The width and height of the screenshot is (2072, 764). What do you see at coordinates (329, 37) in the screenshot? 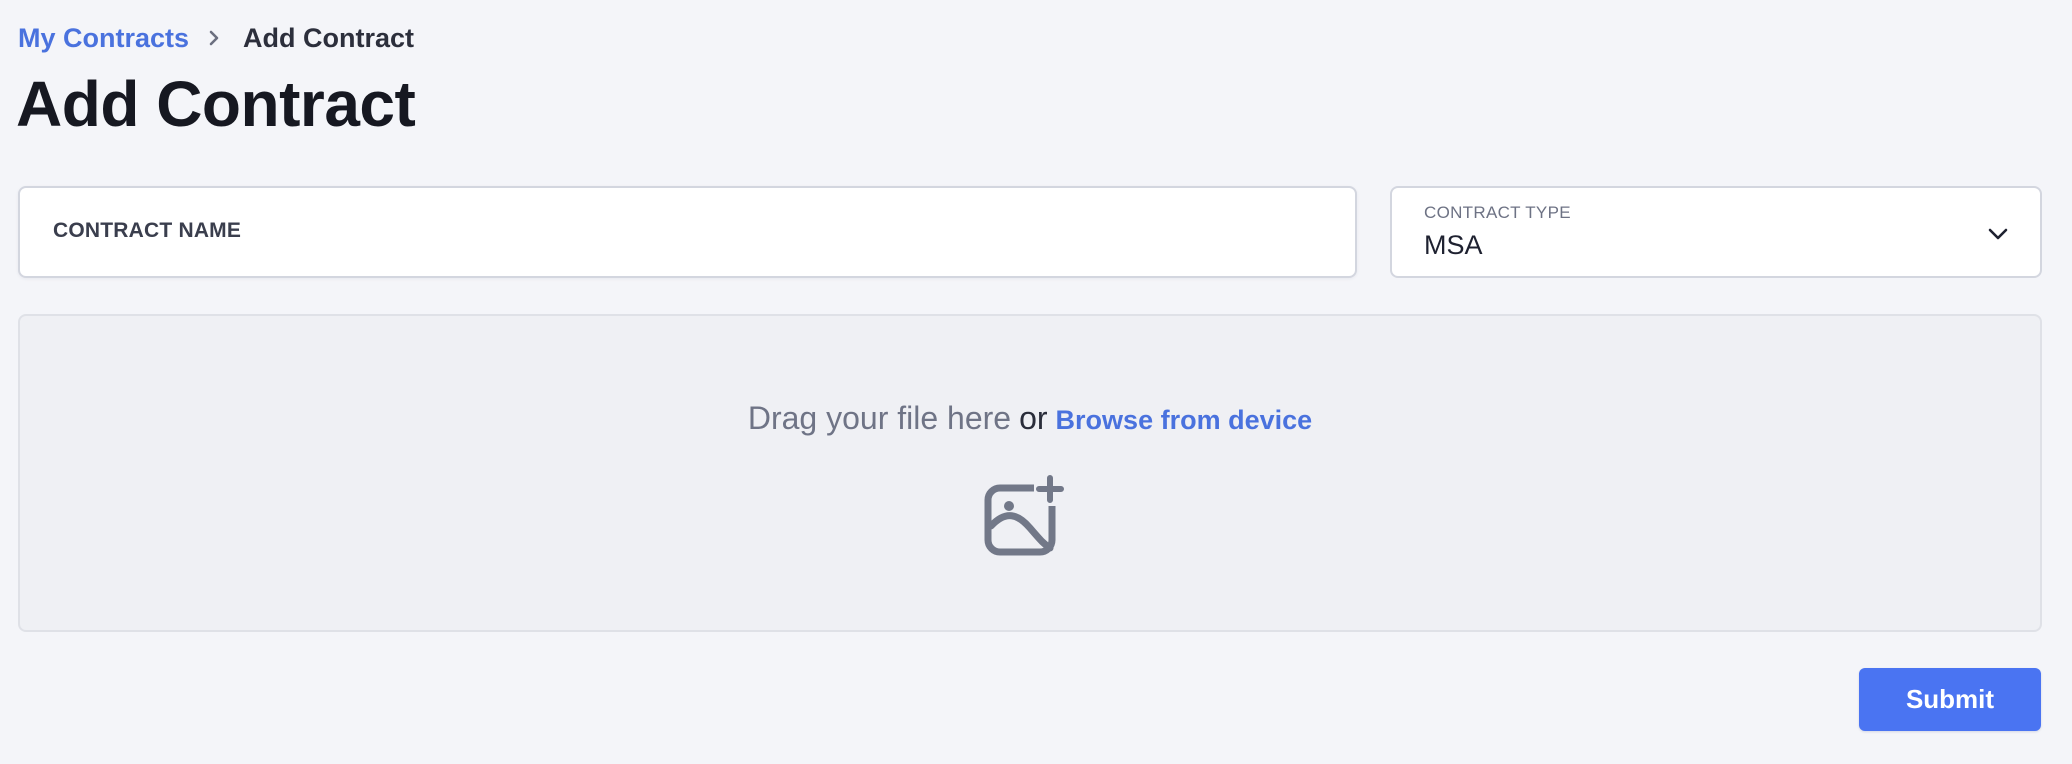
I see `breadcrumb-current: Add Contract` at bounding box center [329, 37].